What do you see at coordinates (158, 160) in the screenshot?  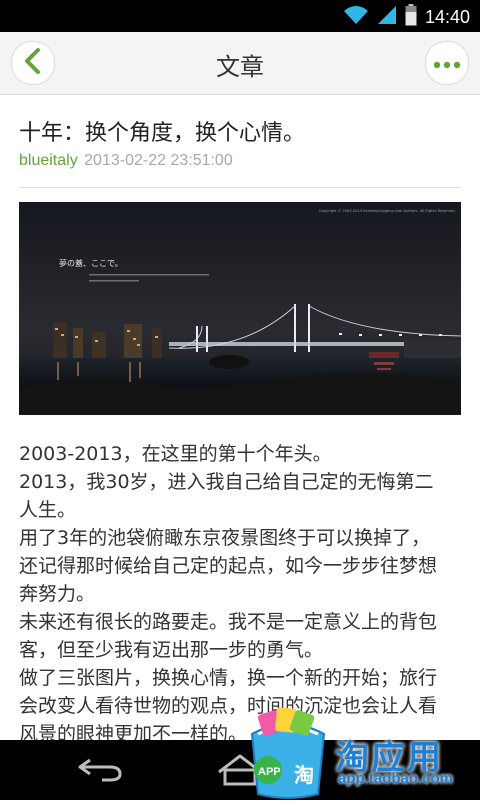 I see `publish-date: 2013-02-22 23:51:00` at bounding box center [158, 160].